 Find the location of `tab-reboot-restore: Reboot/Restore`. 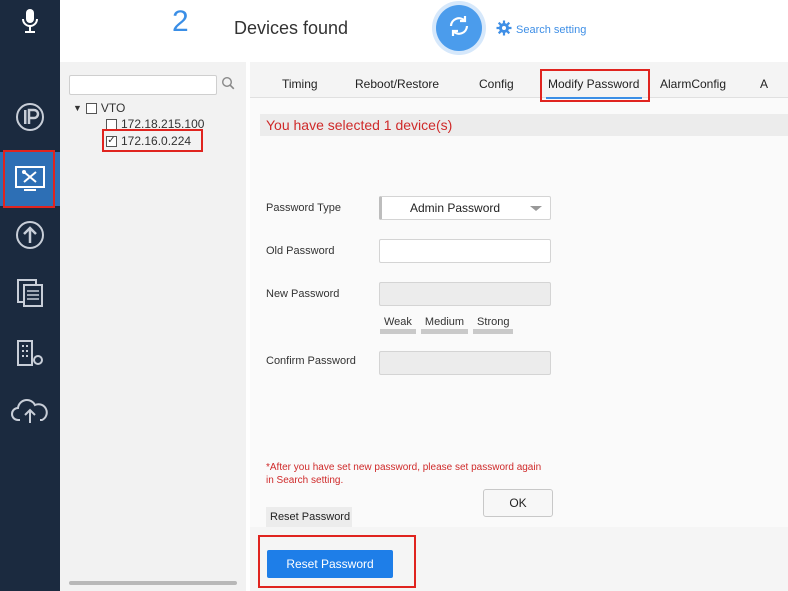

tab-reboot-restore: Reboot/Restore is located at coordinates (397, 84).